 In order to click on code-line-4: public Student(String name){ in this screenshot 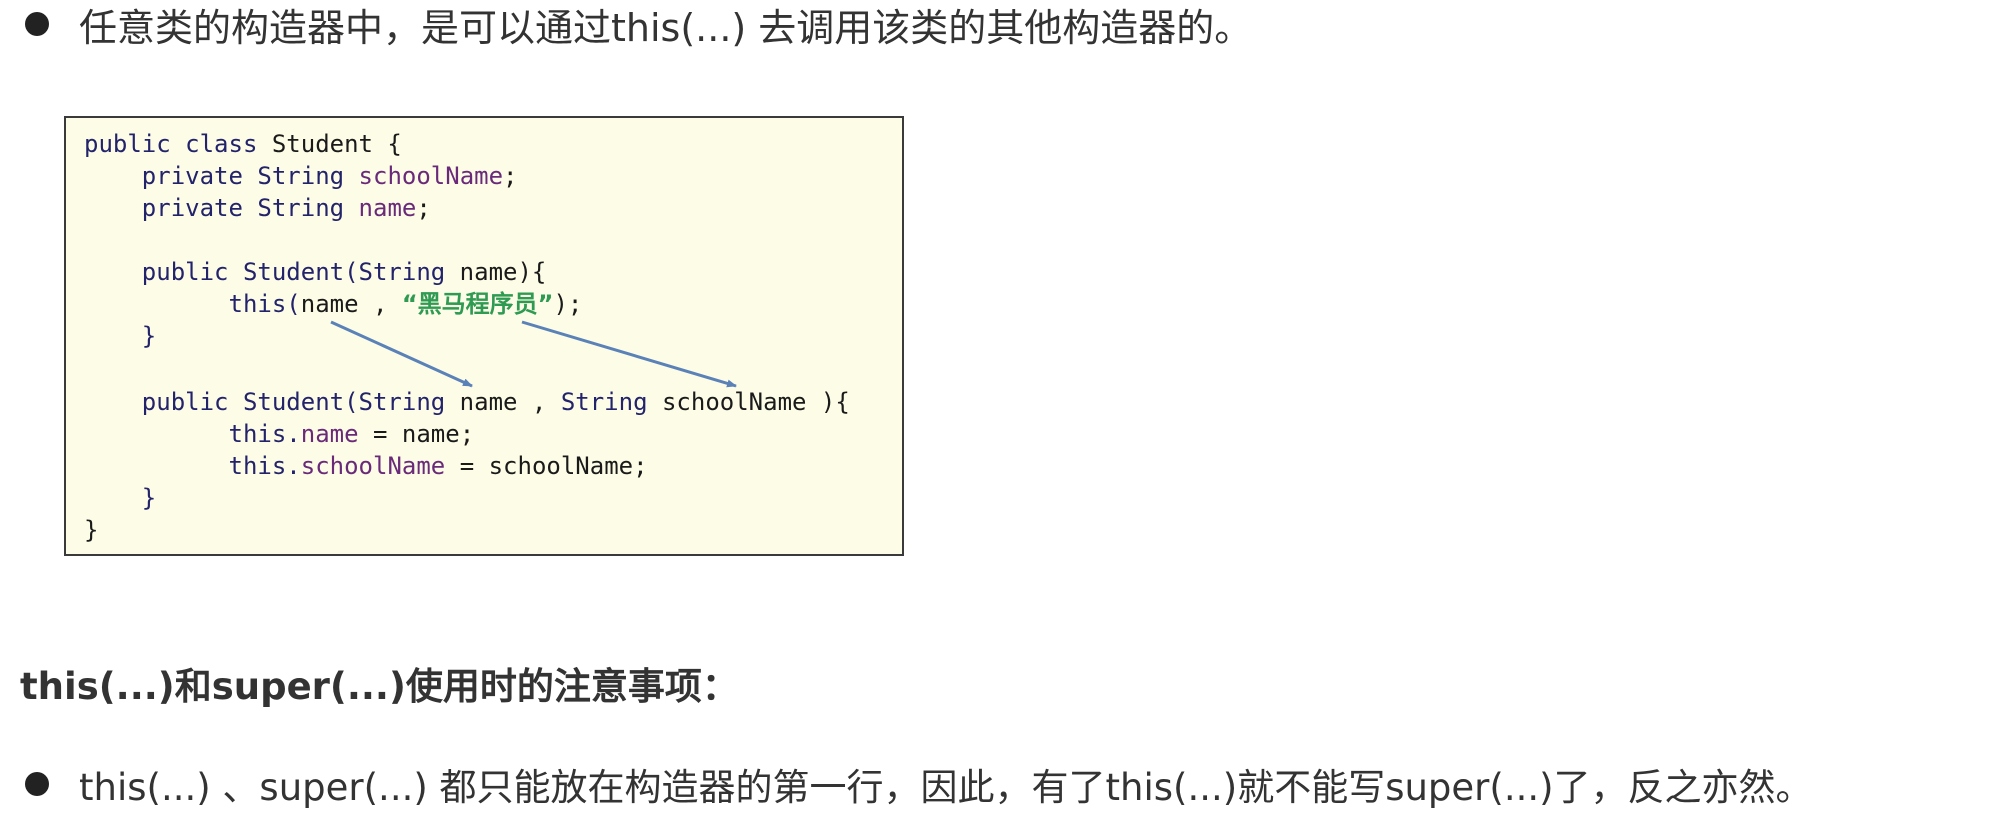, I will do `click(315, 272)`.